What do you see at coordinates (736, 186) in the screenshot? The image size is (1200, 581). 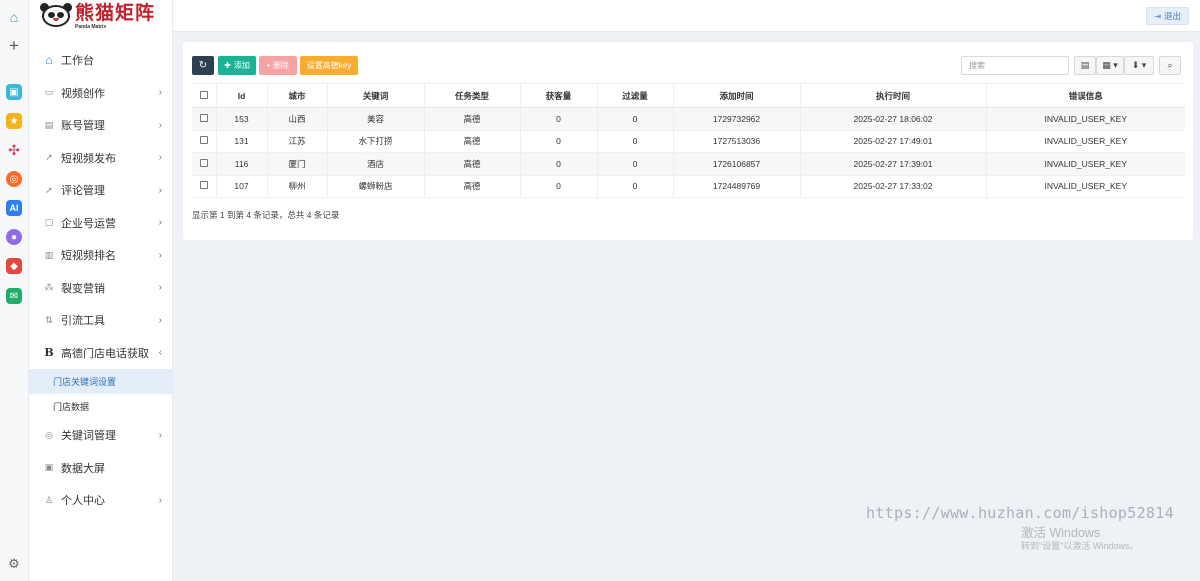 I see `table-cell: 1724489769` at bounding box center [736, 186].